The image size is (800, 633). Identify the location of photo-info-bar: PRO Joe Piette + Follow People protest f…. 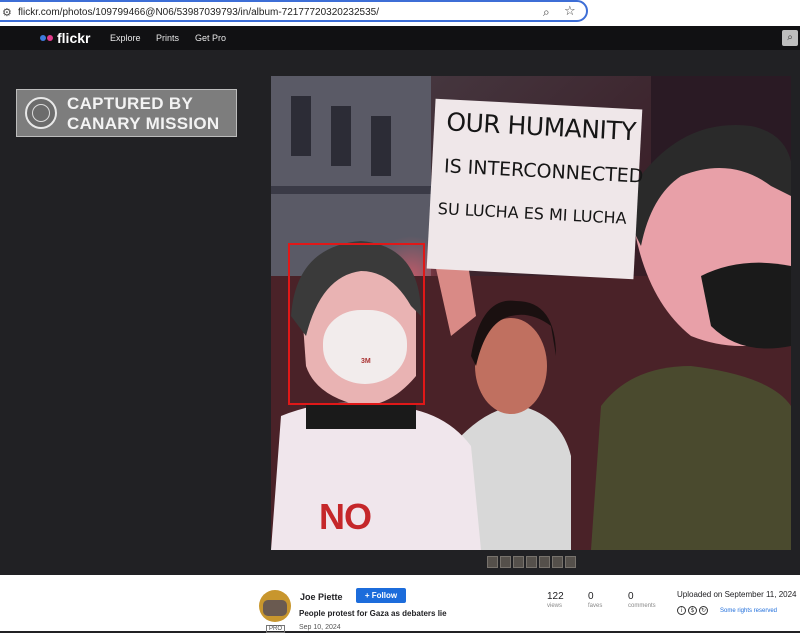
(400, 604).